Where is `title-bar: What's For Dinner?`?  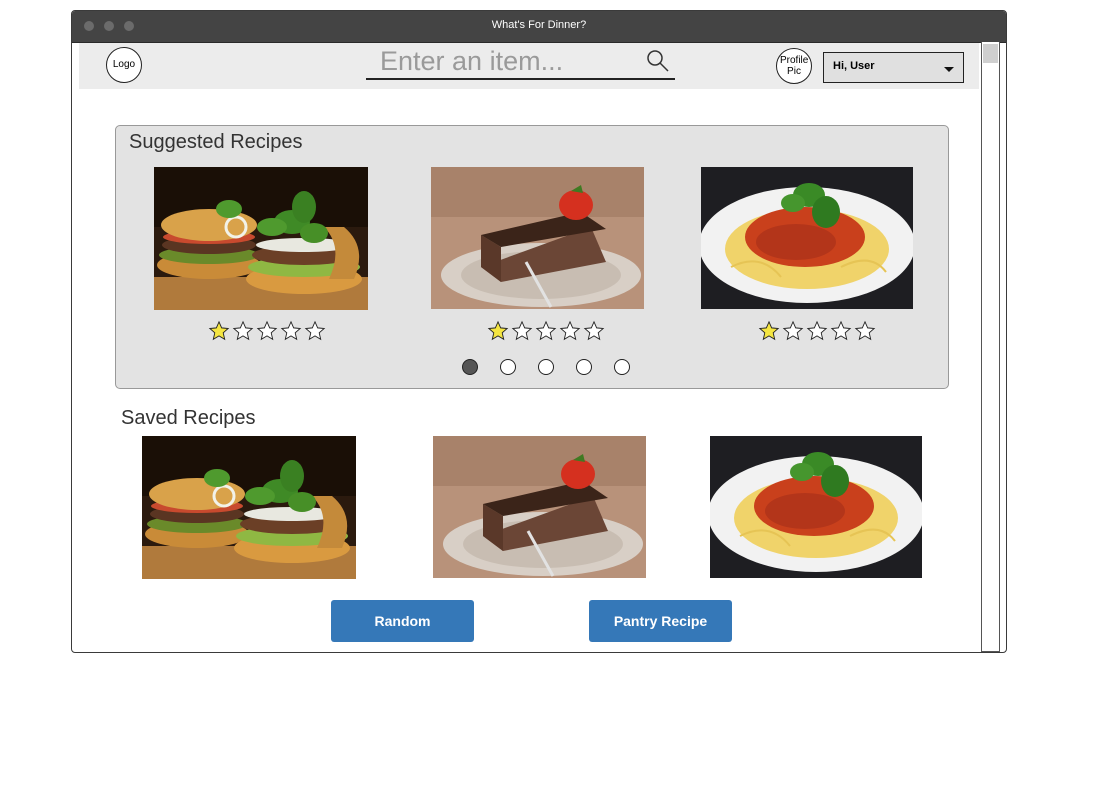
title-bar: What's For Dinner? is located at coordinates (539, 27).